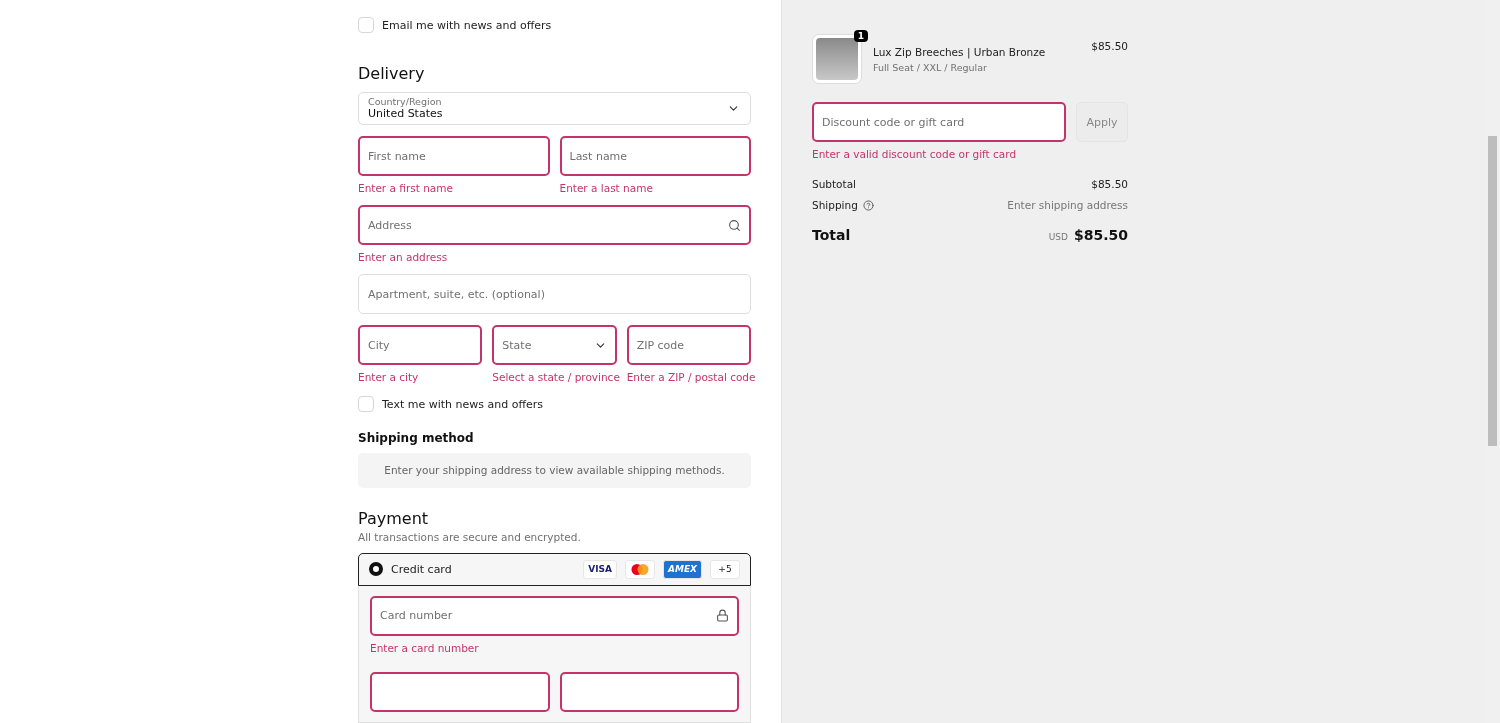 The height and width of the screenshot is (723, 1500). I want to click on section-subtitle: All transactions are secure and encrypted., so click(470, 536).